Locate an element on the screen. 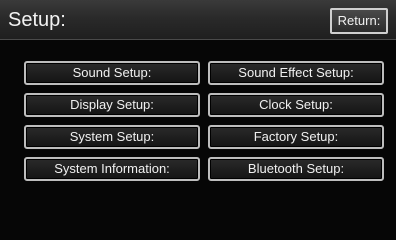 This screenshot has height=240, width=396. display-setup-button: Display Setup: is located at coordinates (112, 105).